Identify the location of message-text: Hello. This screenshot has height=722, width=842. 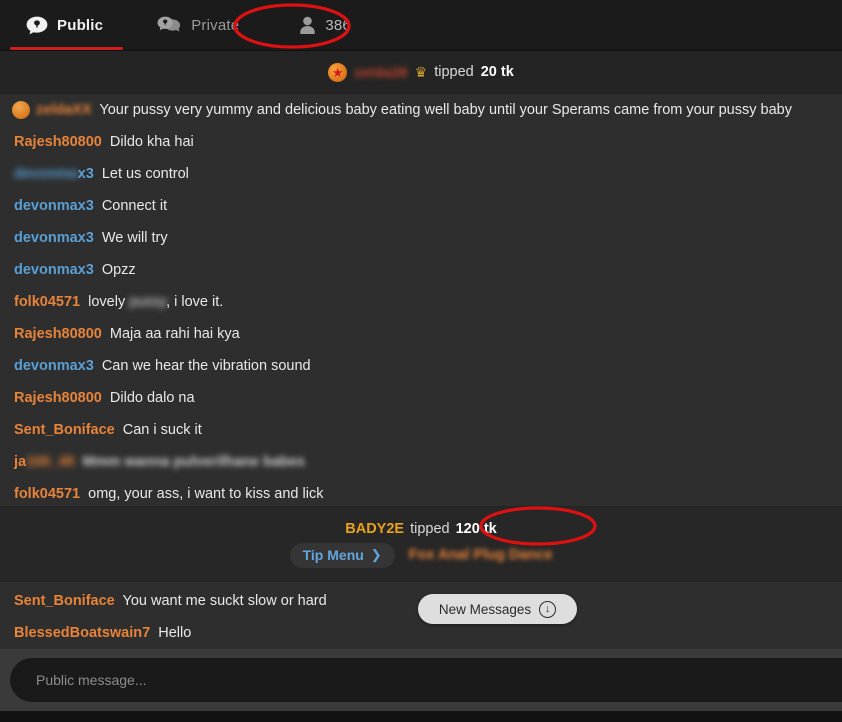
(175, 633).